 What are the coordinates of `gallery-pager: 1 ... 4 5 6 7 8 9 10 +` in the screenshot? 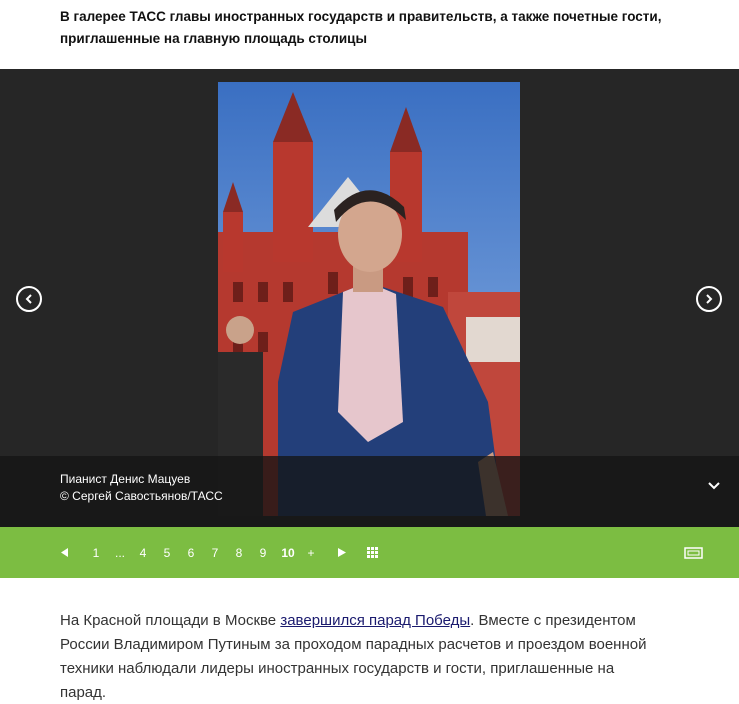 It's located at (369, 552).